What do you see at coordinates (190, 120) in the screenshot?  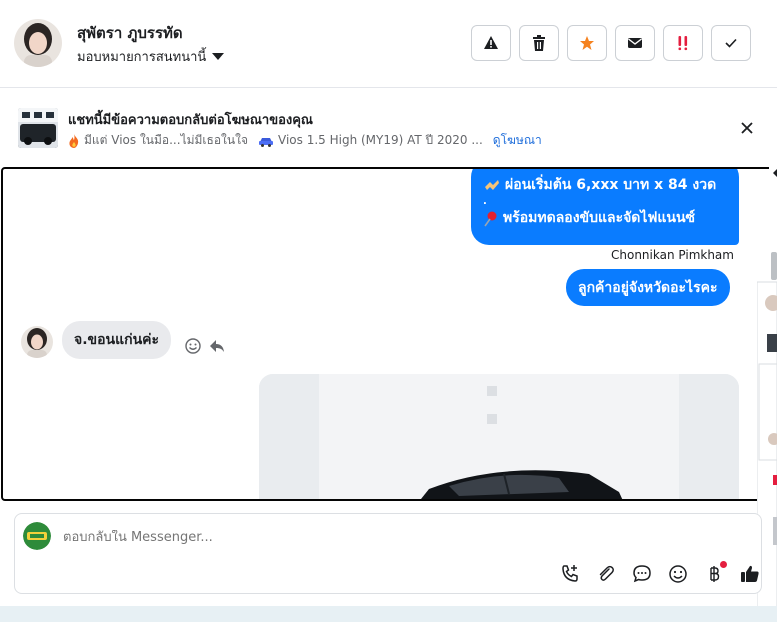 I see `ad-banner-title: แชทนี้มีข้อความตอบกลับต่อโฆษณาของคุณ` at bounding box center [190, 120].